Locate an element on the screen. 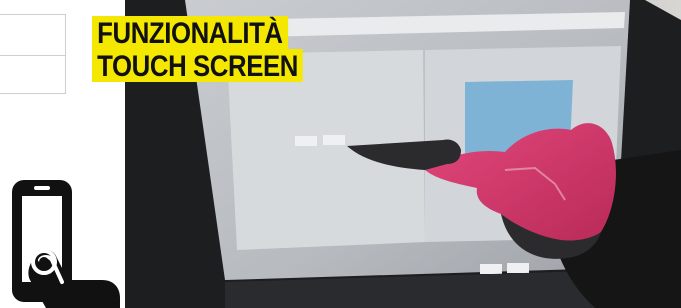  table-divider is located at coordinates (32, 55).